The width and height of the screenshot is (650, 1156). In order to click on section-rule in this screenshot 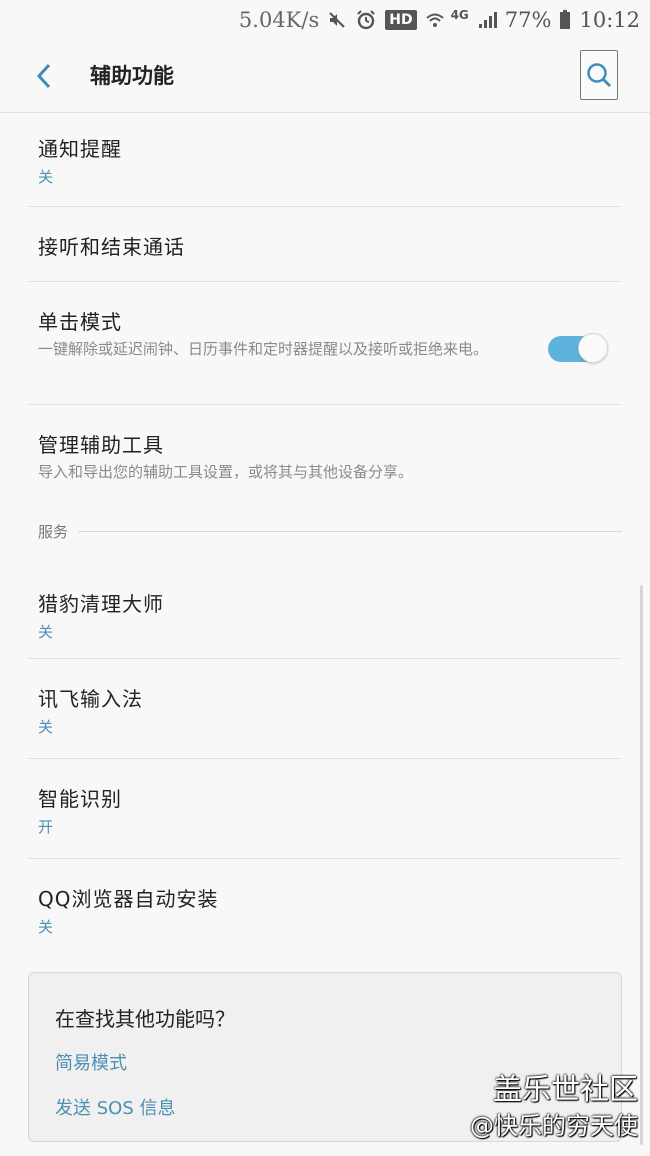, I will do `click(350, 531)`.